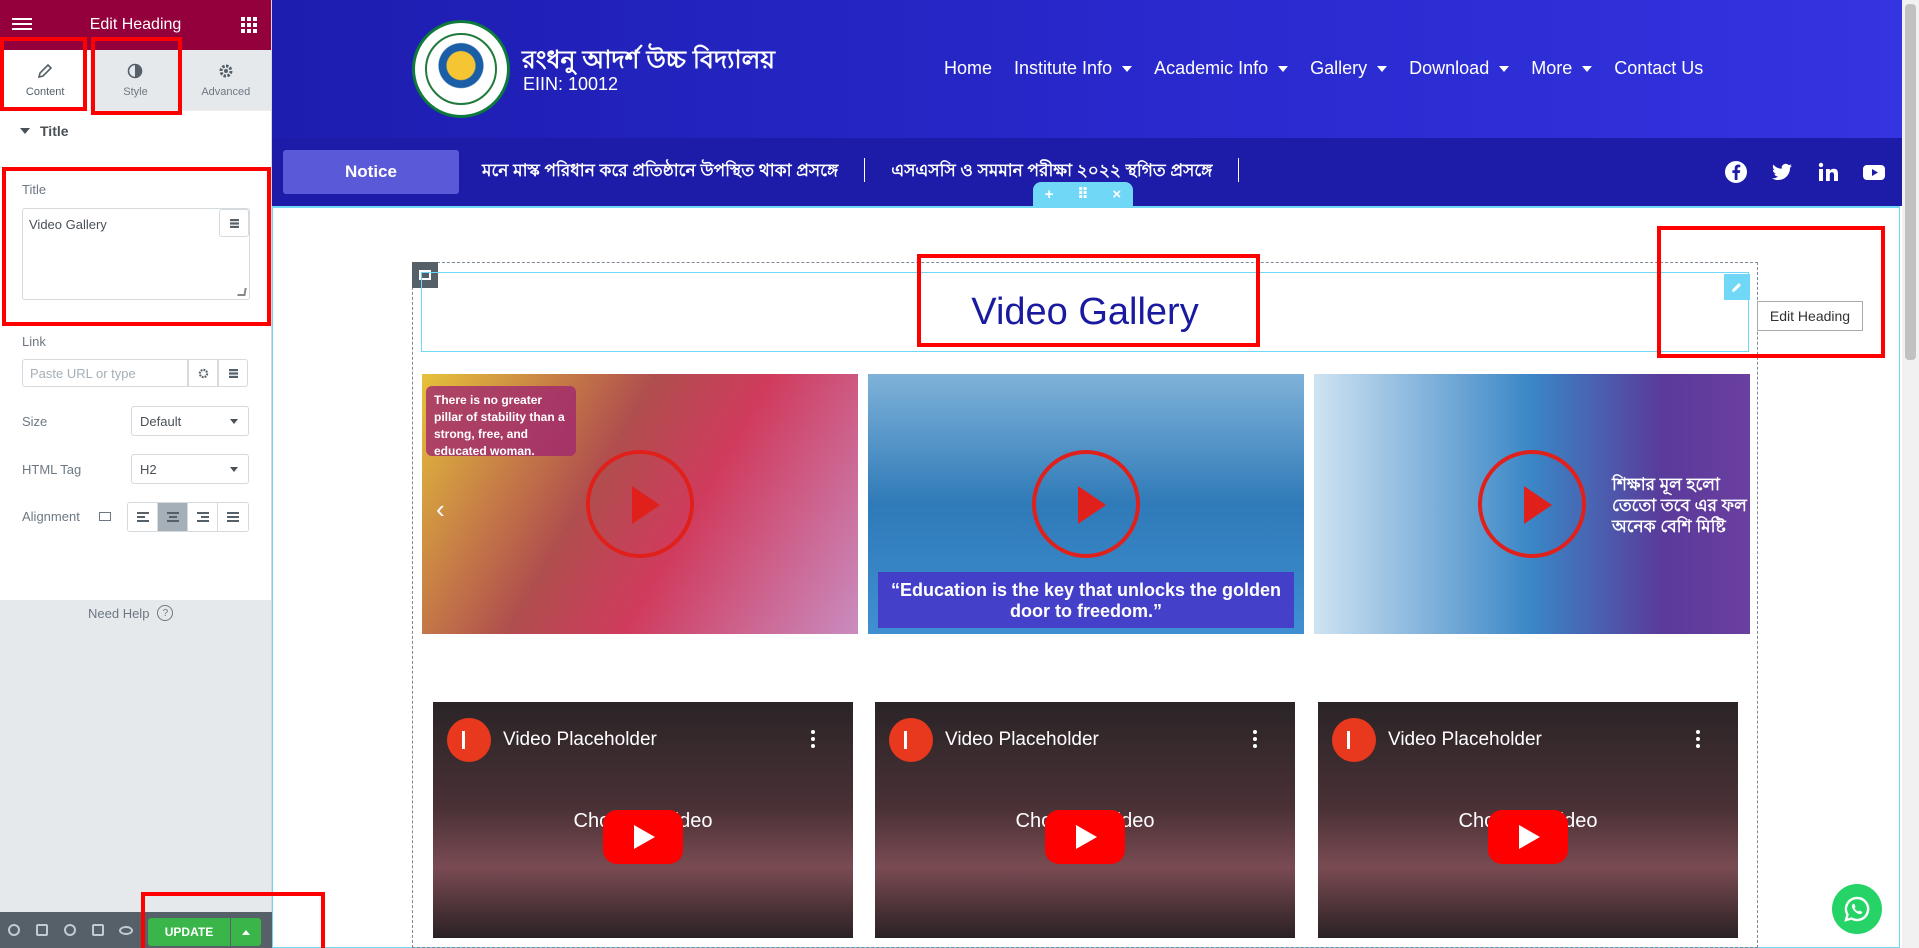  I want to click on align-justify-icon, so click(233, 517).